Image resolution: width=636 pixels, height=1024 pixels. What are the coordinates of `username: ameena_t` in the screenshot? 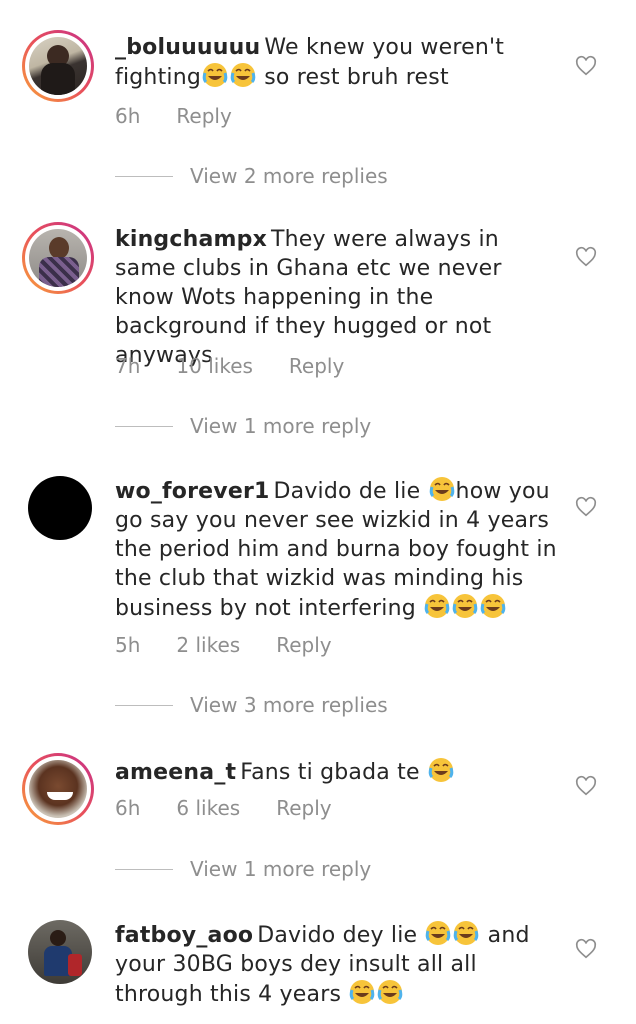 It's located at (175, 772).